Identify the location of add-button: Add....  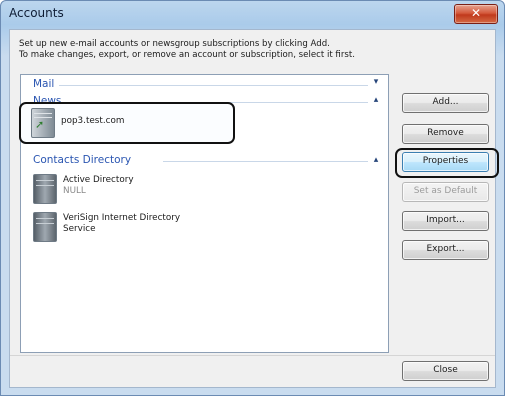
(445, 103).